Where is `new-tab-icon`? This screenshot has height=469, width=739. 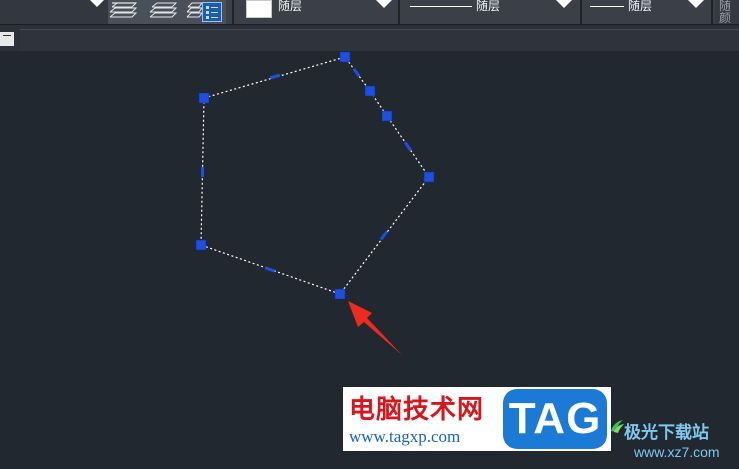 new-tab-icon is located at coordinates (7, 39).